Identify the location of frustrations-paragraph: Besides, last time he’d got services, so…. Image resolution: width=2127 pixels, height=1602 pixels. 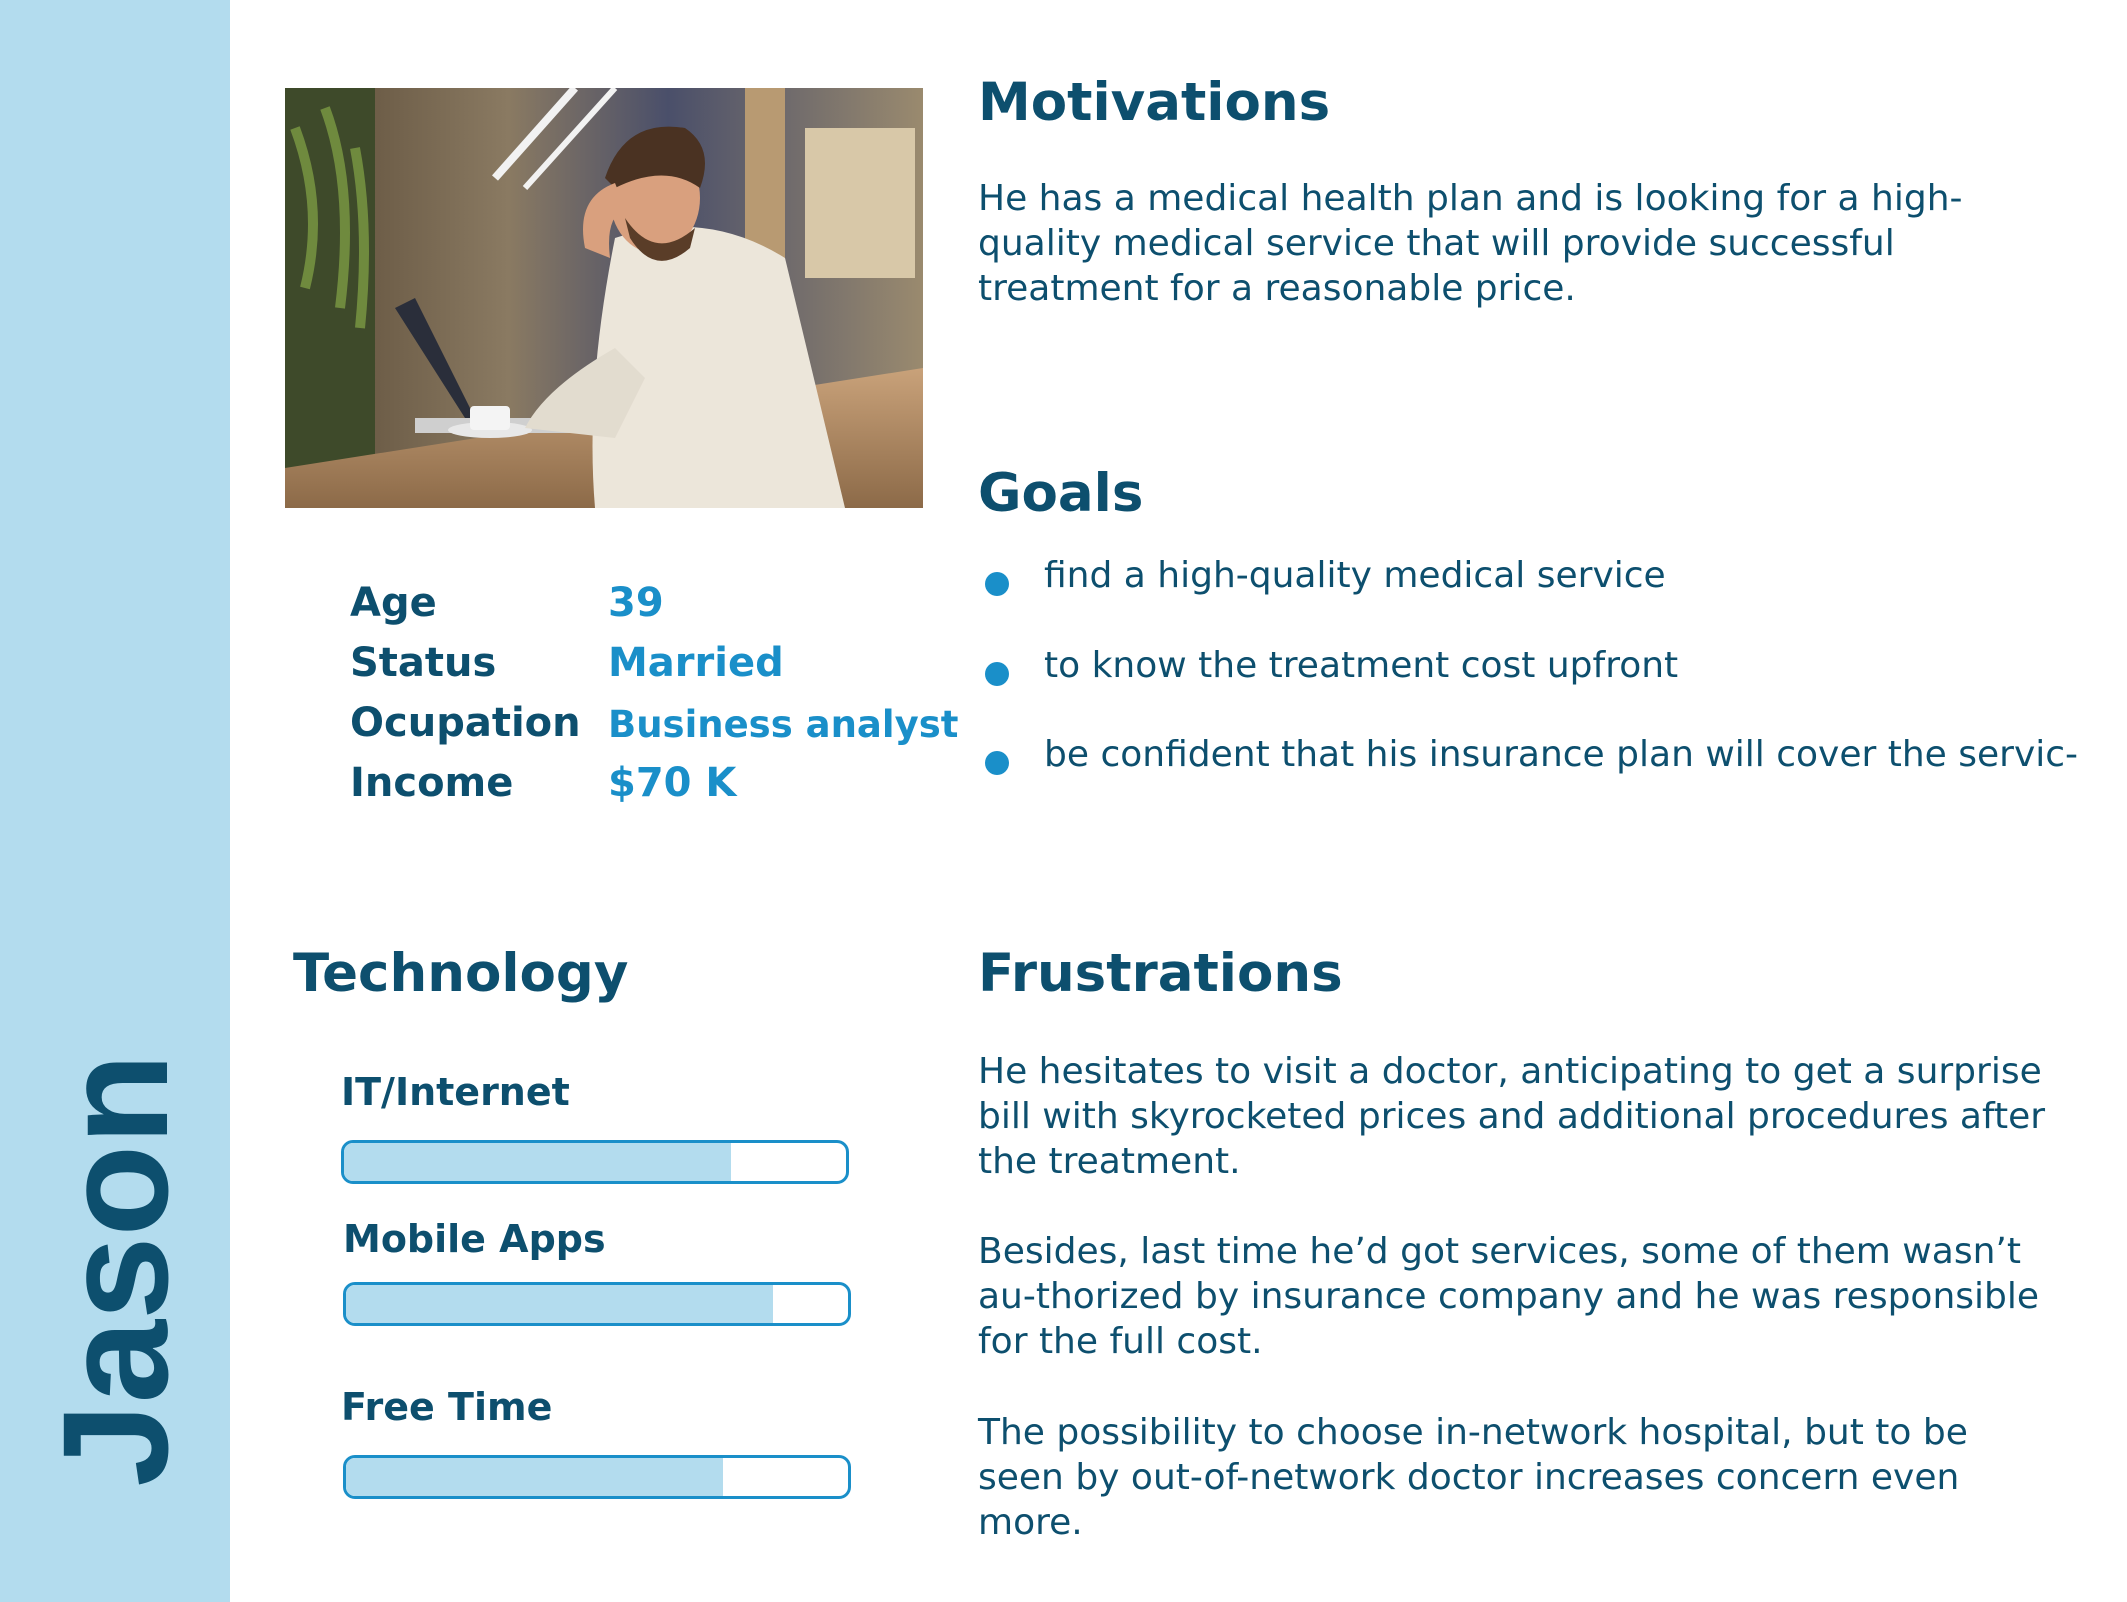
(1509, 1296).